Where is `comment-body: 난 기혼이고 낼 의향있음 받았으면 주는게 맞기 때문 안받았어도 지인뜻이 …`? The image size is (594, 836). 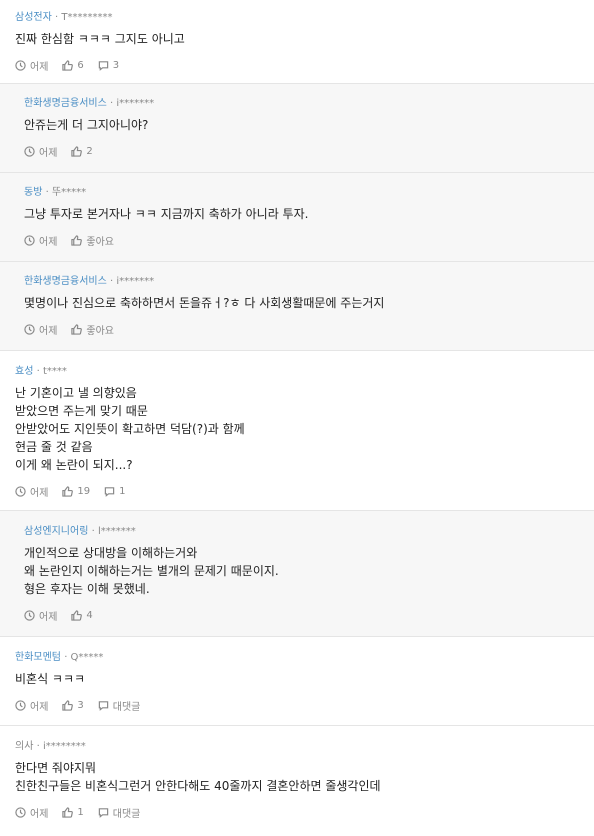 comment-body: 난 기혼이고 낼 의향있음 받았으면 주는게 맞기 때문 안받았어도 지인뜻이 … is located at coordinates (297, 429).